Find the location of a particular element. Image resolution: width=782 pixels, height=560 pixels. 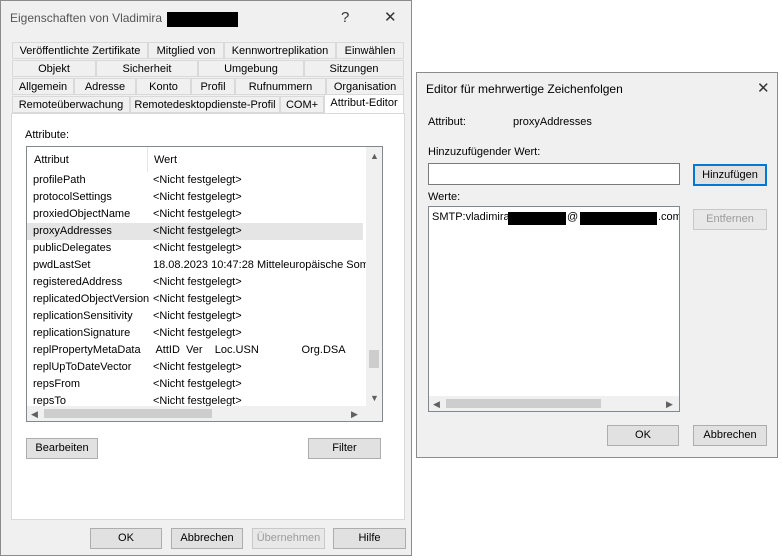

attribute-name: pwdLastSet is located at coordinates (62, 265).